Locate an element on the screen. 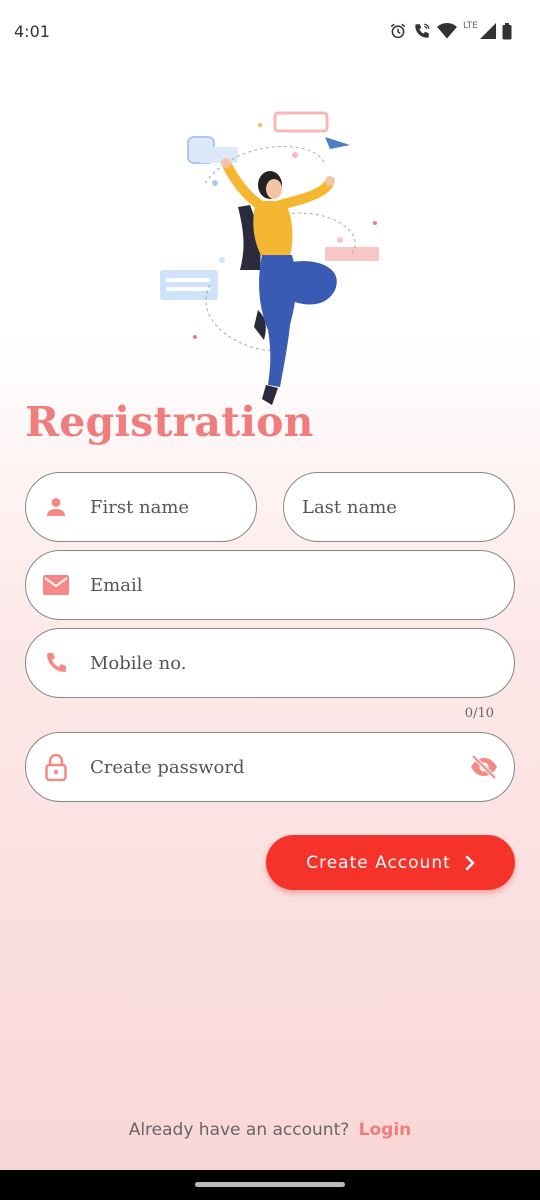 The width and height of the screenshot is (540, 1200). create-account-button: Create Account is located at coordinates (390, 862).